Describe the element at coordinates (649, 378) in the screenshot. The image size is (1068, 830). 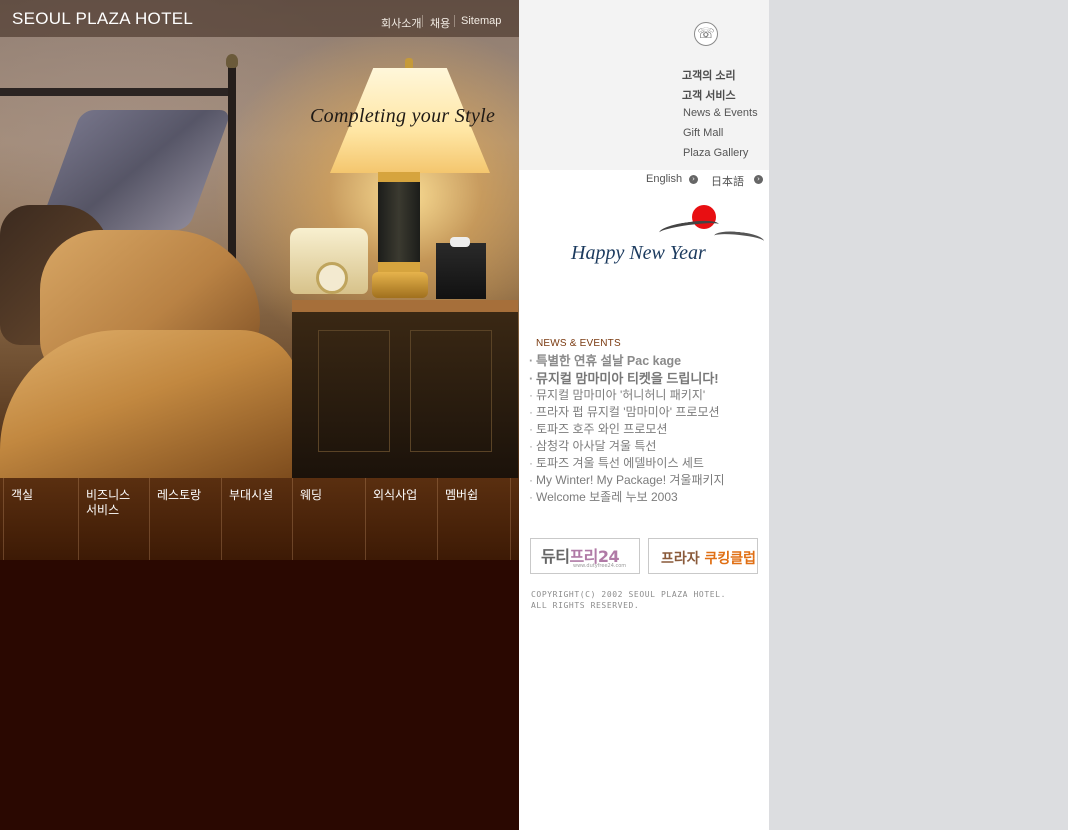
I see `news-item: 뮤지컬 맘마미아 티켓을 드립니다!` at that location.